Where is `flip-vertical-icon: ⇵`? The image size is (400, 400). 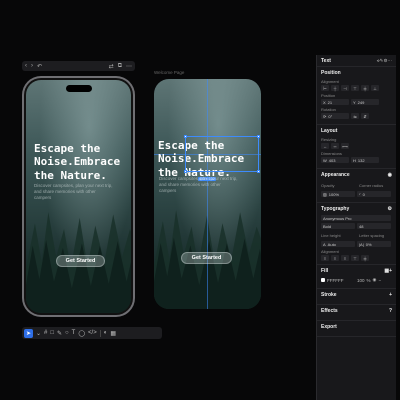
flip-vertical-icon: ⇵ is located at coordinates (365, 116).